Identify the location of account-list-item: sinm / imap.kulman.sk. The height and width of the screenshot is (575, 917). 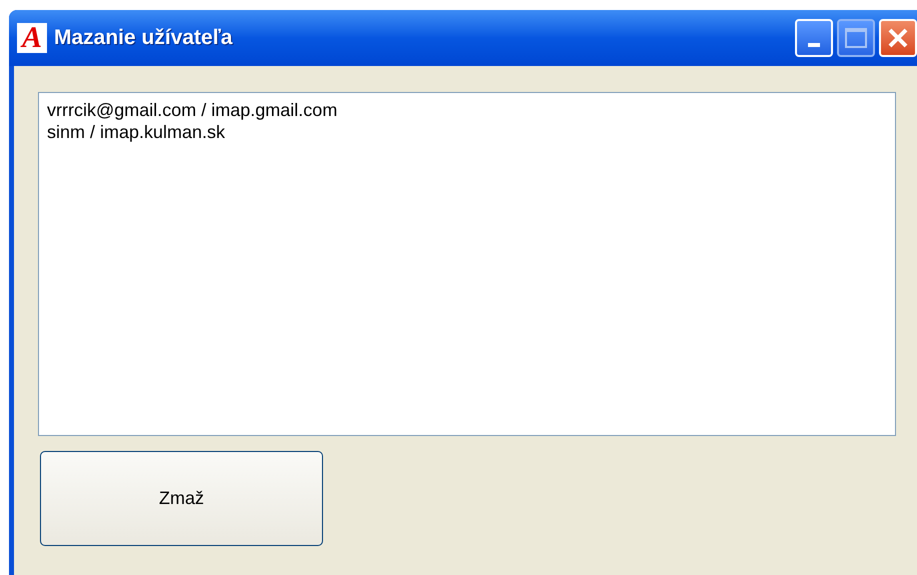
(136, 132).